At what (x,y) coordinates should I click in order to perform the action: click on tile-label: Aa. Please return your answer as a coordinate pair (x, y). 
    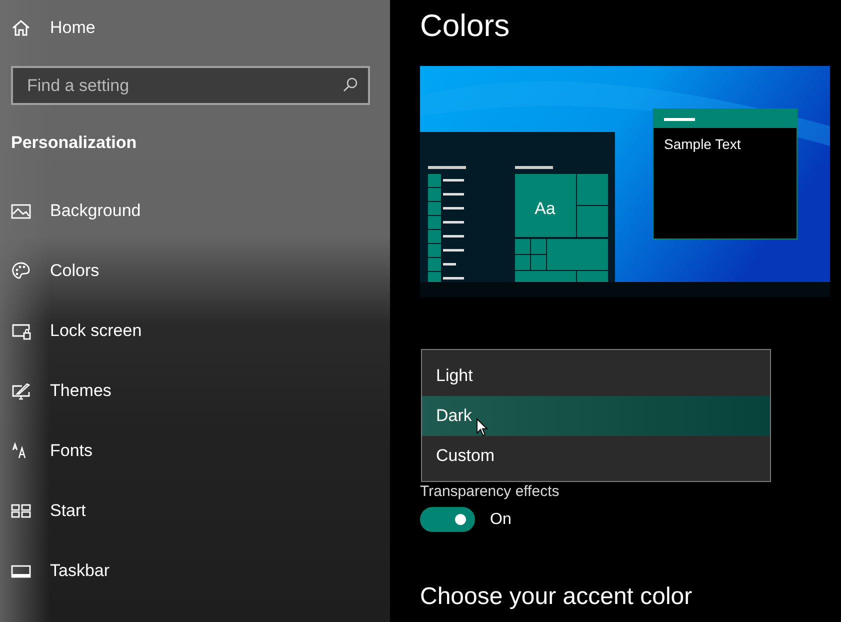
    Looking at the image, I should click on (545, 208).